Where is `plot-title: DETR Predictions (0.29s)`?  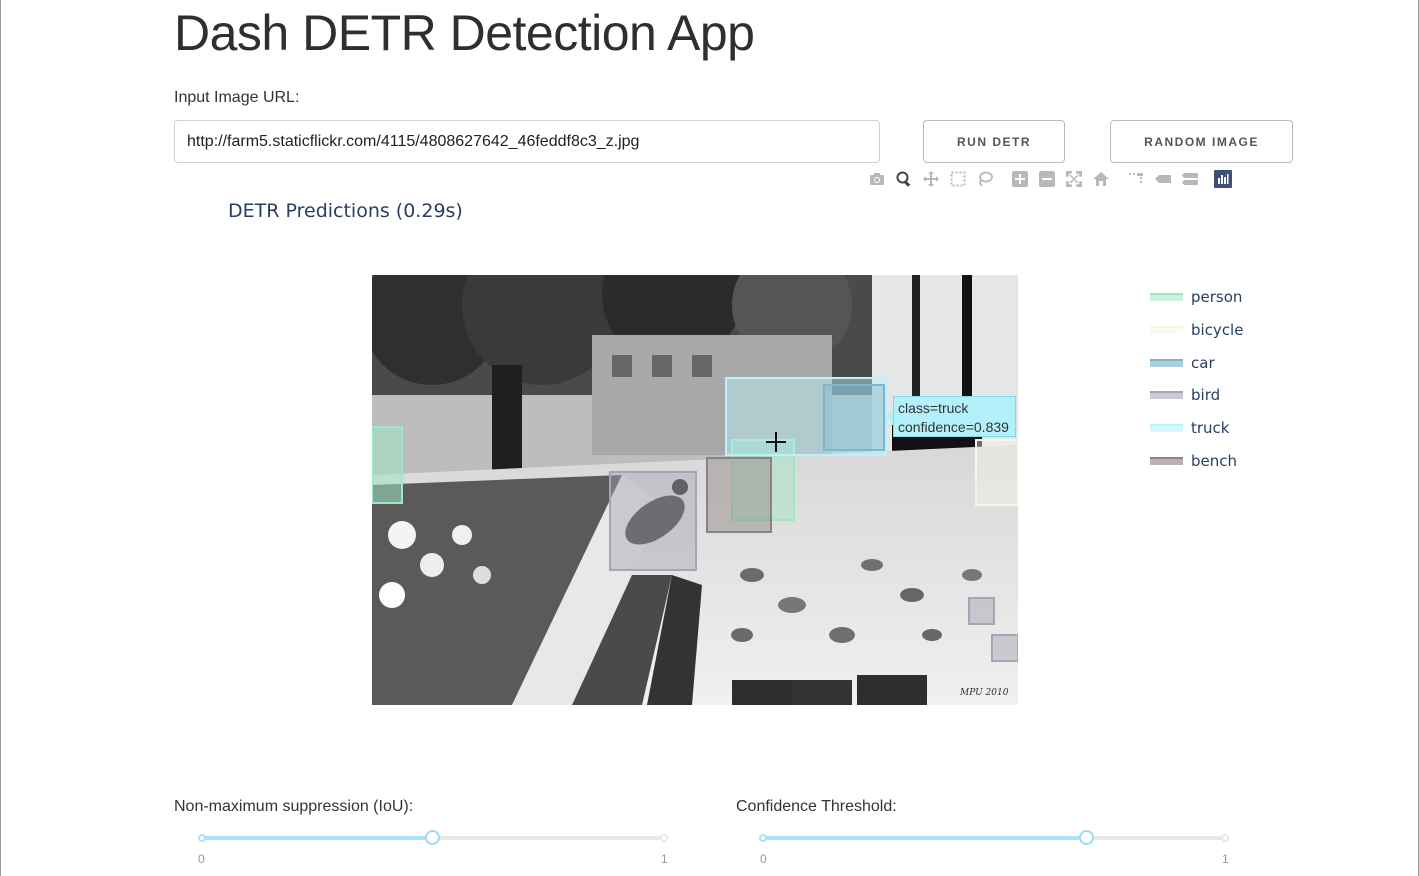 plot-title: DETR Predictions (0.29s) is located at coordinates (345, 211).